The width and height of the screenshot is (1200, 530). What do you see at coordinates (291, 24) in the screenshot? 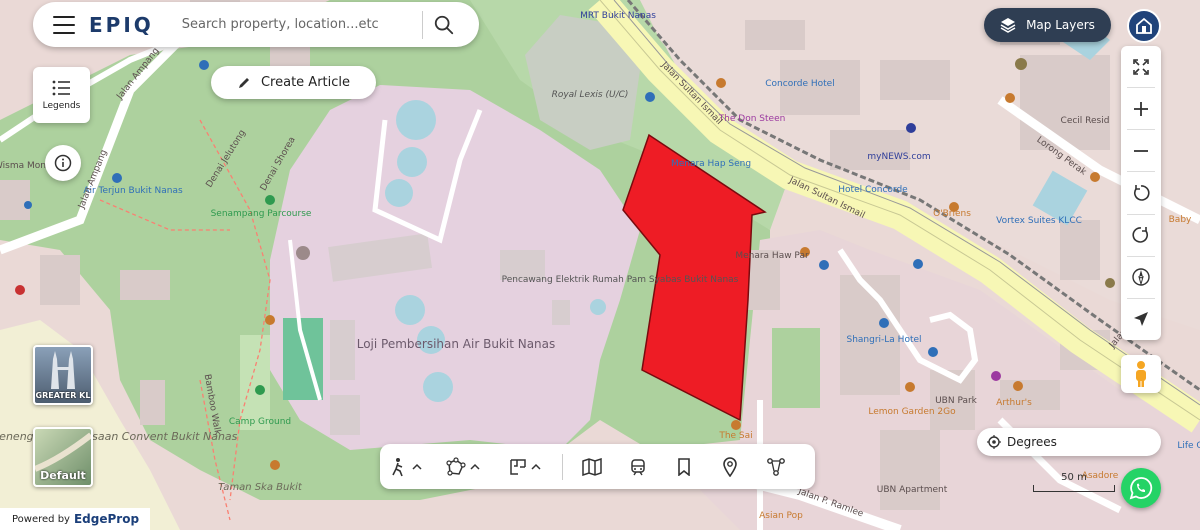
I see `search-input` at bounding box center [291, 24].